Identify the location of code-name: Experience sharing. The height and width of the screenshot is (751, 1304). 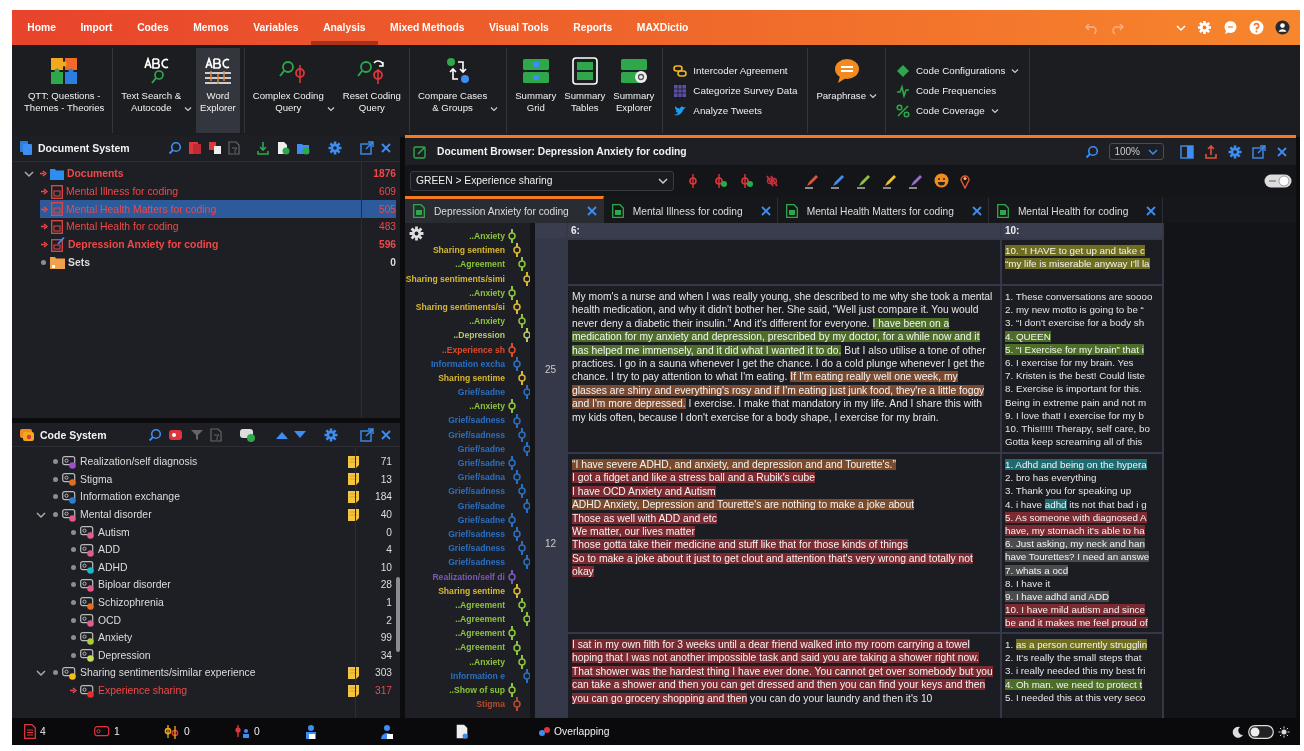
(142, 690).